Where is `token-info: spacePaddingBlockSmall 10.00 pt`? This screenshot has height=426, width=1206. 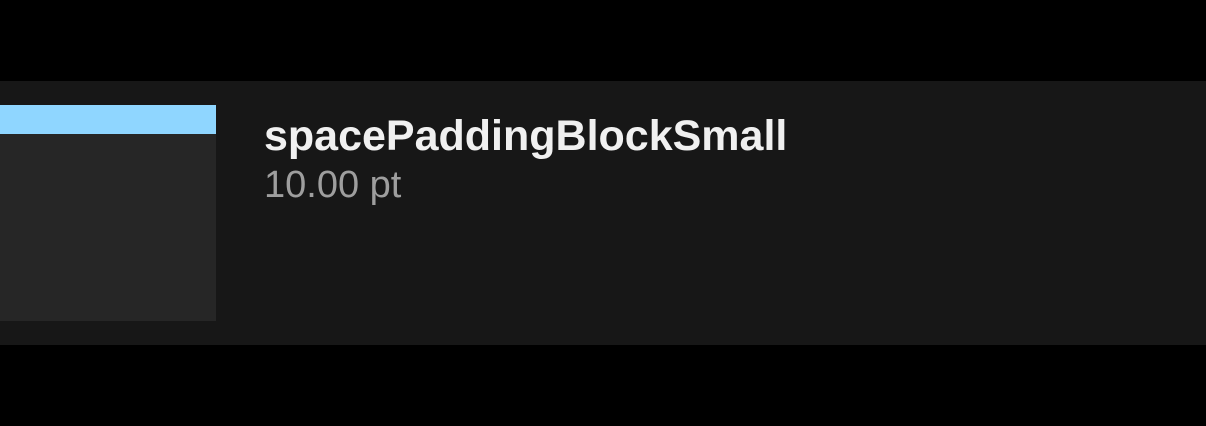
token-info: spacePaddingBlockSmall 10.00 pt is located at coordinates (525, 160).